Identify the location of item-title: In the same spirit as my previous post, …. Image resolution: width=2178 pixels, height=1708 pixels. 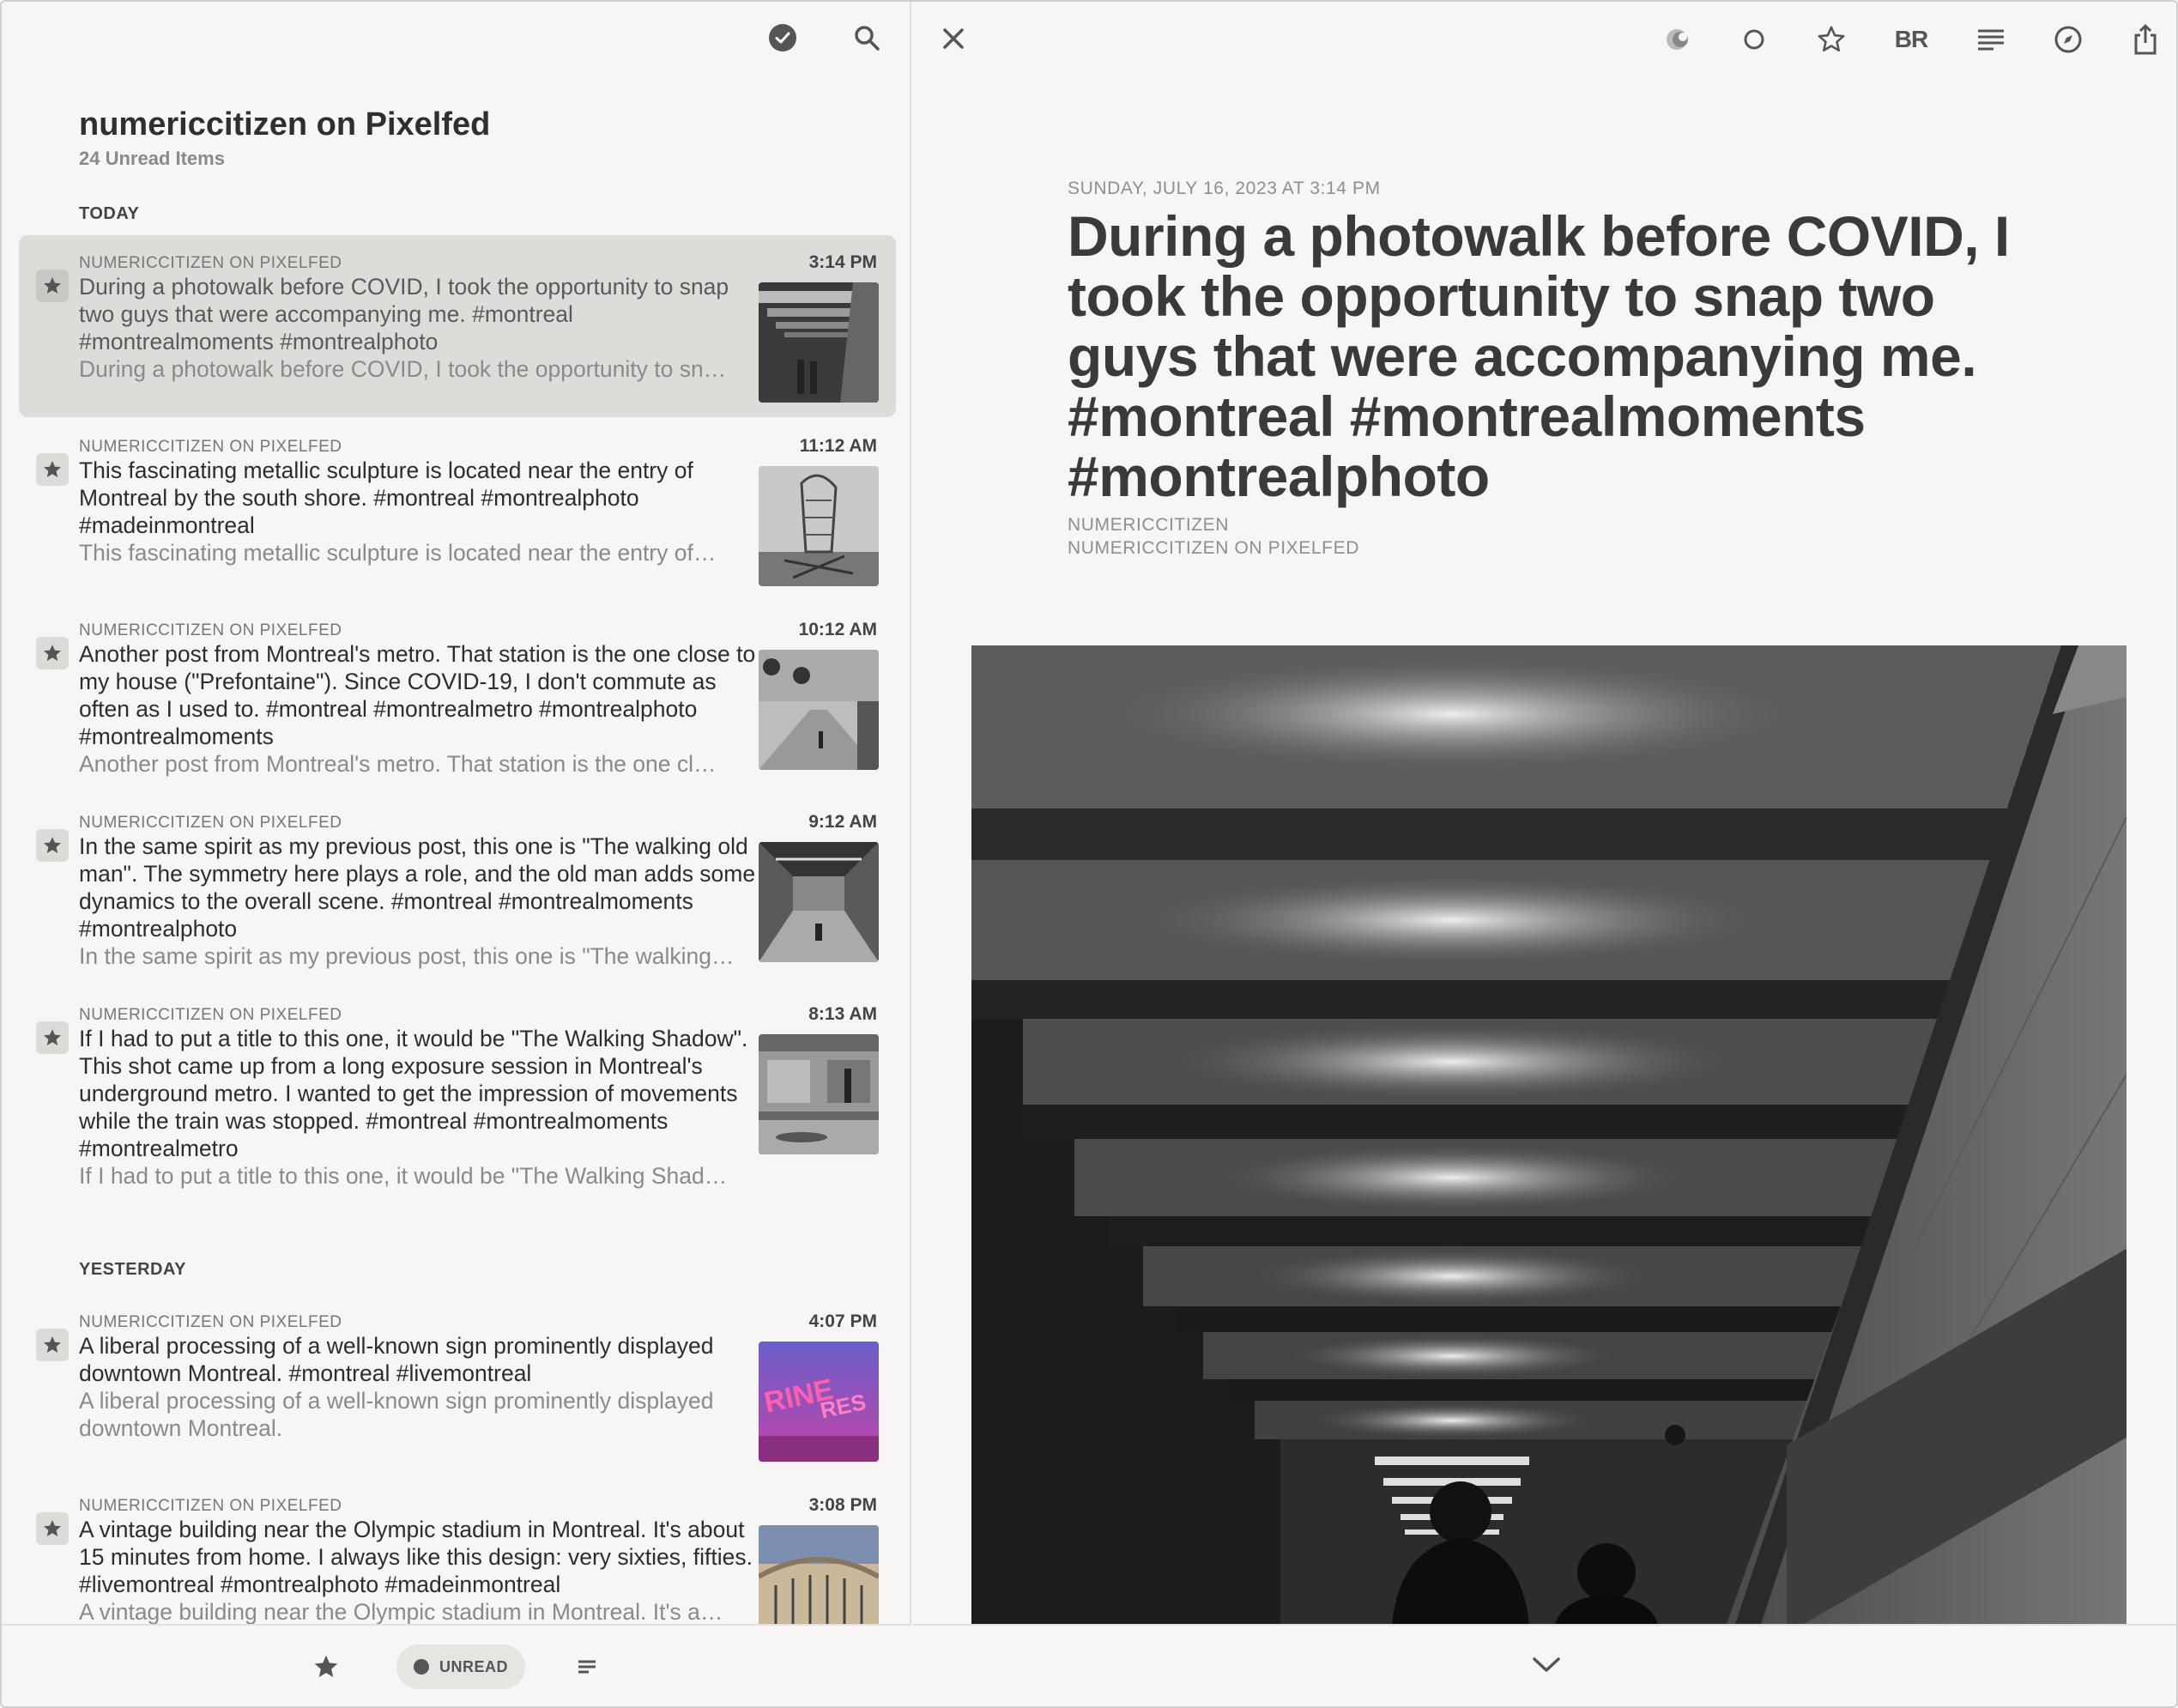
(417, 888).